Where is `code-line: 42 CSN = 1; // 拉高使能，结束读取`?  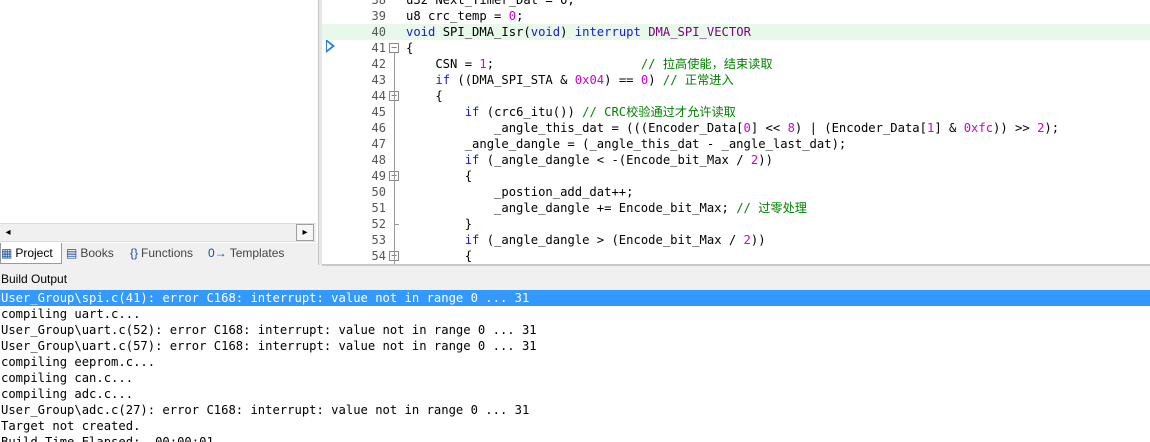 code-line: 42 CSN = 1; // 拉高使能，结束读取 is located at coordinates (736, 64).